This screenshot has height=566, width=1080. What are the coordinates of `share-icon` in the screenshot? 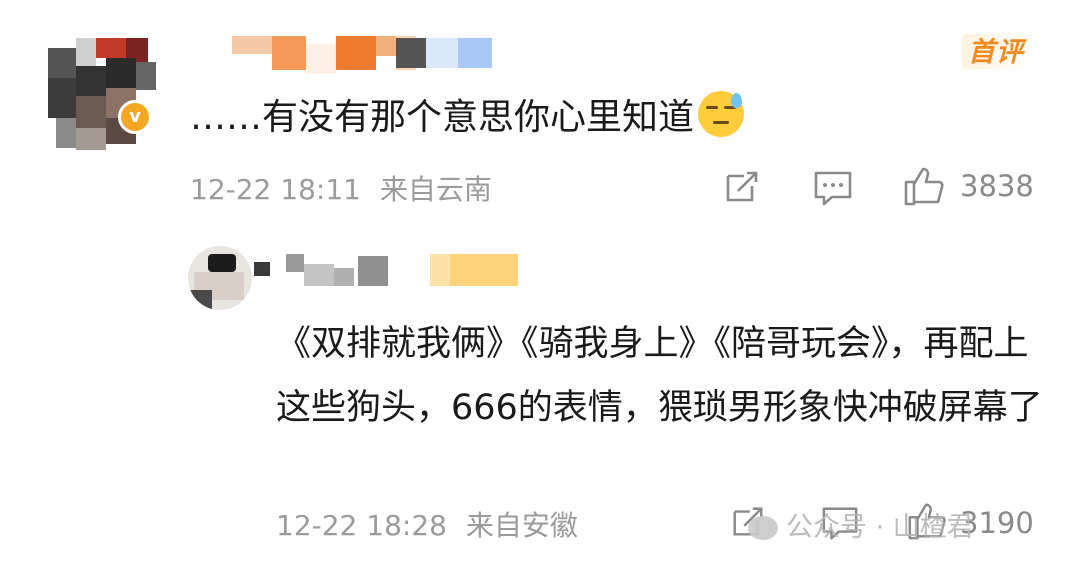 It's located at (742, 187).